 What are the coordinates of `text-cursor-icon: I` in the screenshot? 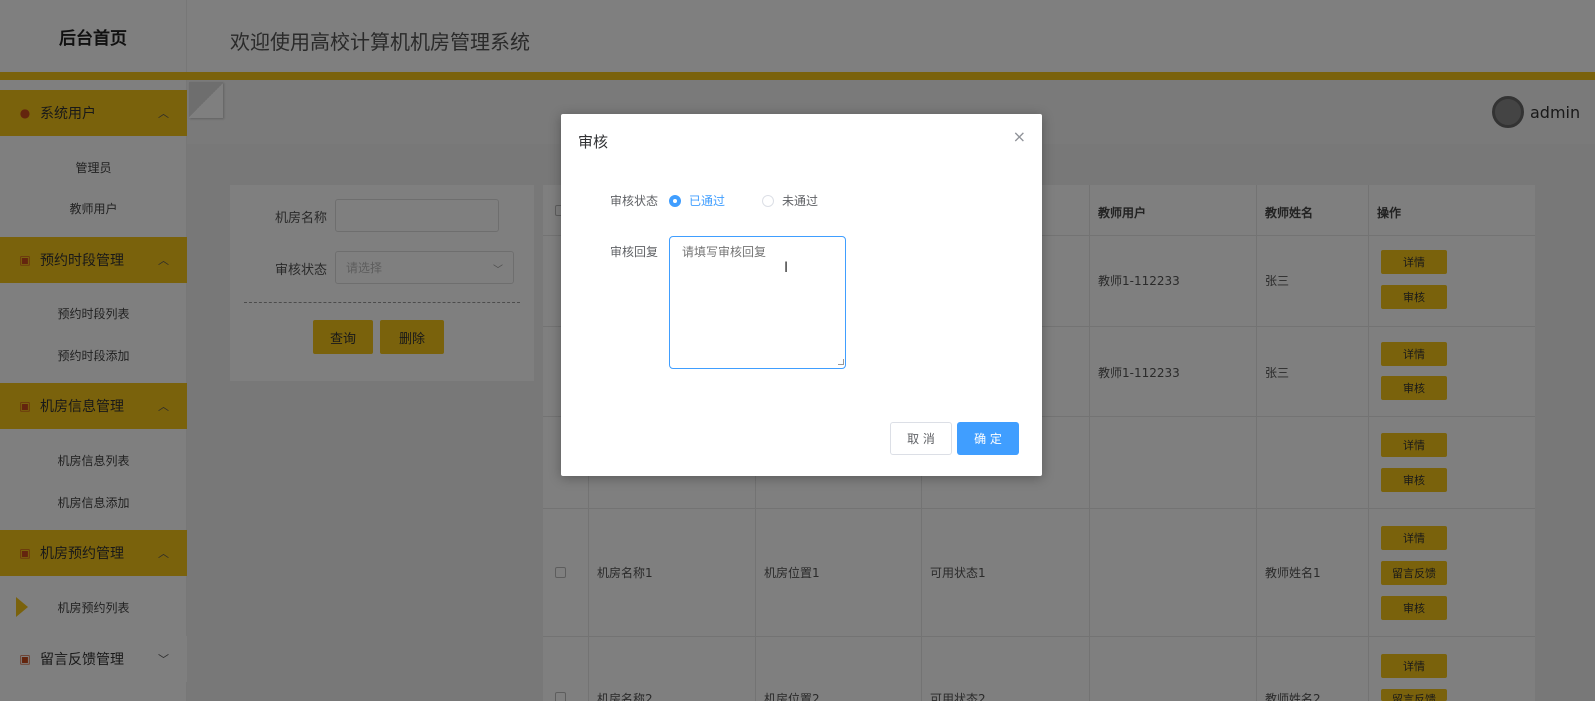 It's located at (786, 268).